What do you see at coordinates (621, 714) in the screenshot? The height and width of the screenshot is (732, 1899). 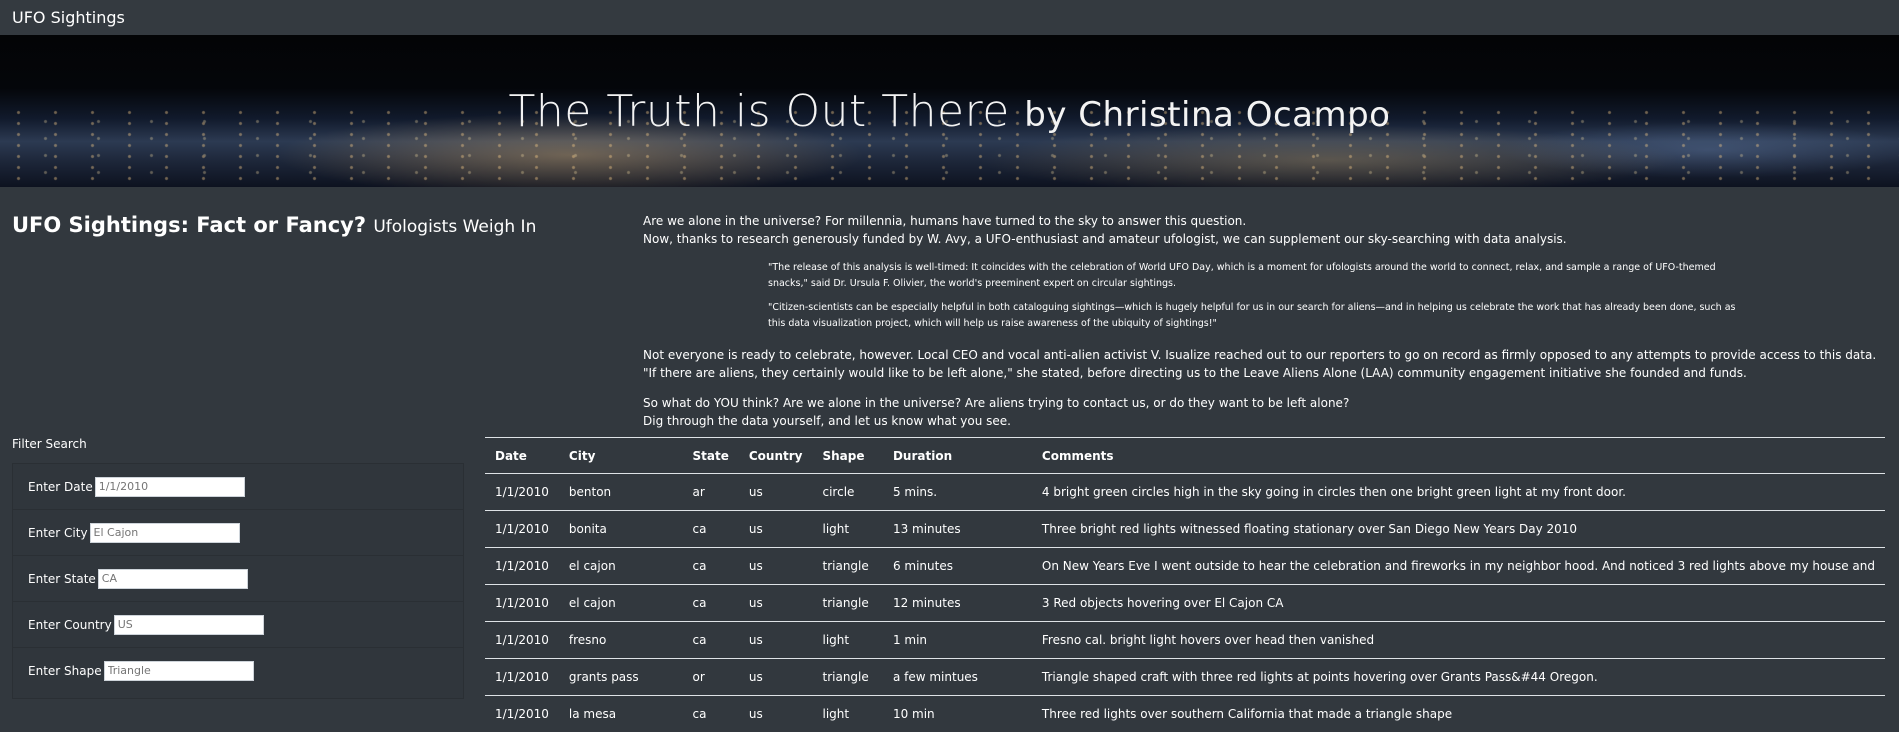 I see `cell-city: la mesa` at bounding box center [621, 714].